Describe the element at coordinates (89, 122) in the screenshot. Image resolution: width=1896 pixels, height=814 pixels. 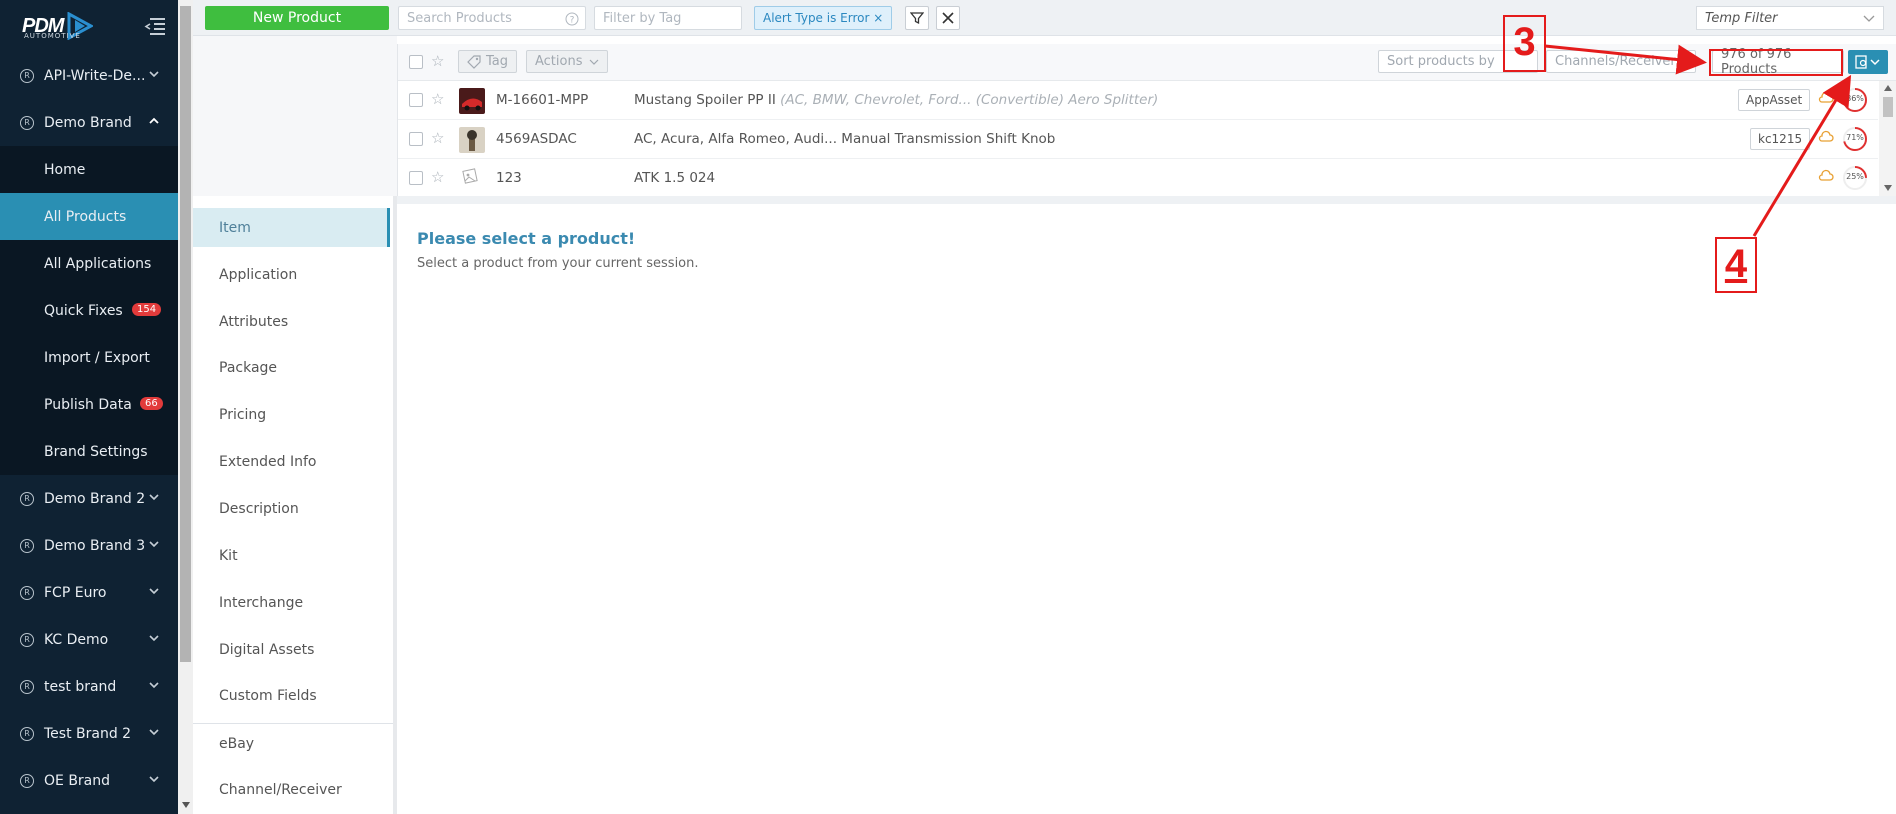
I see `brand-demo-brand: R Demo Brand` at that location.